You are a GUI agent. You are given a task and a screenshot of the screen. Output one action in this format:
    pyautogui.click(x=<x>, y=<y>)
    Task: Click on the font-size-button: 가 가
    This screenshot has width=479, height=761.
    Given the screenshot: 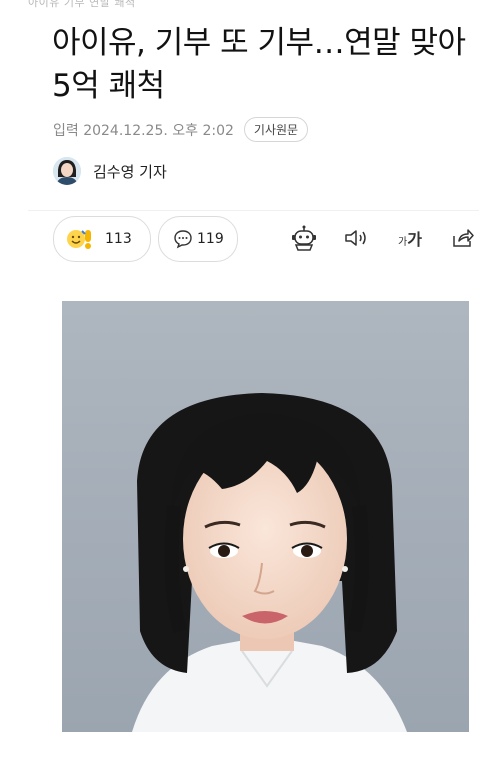 What is the action you would take?
    pyautogui.click(x=410, y=238)
    